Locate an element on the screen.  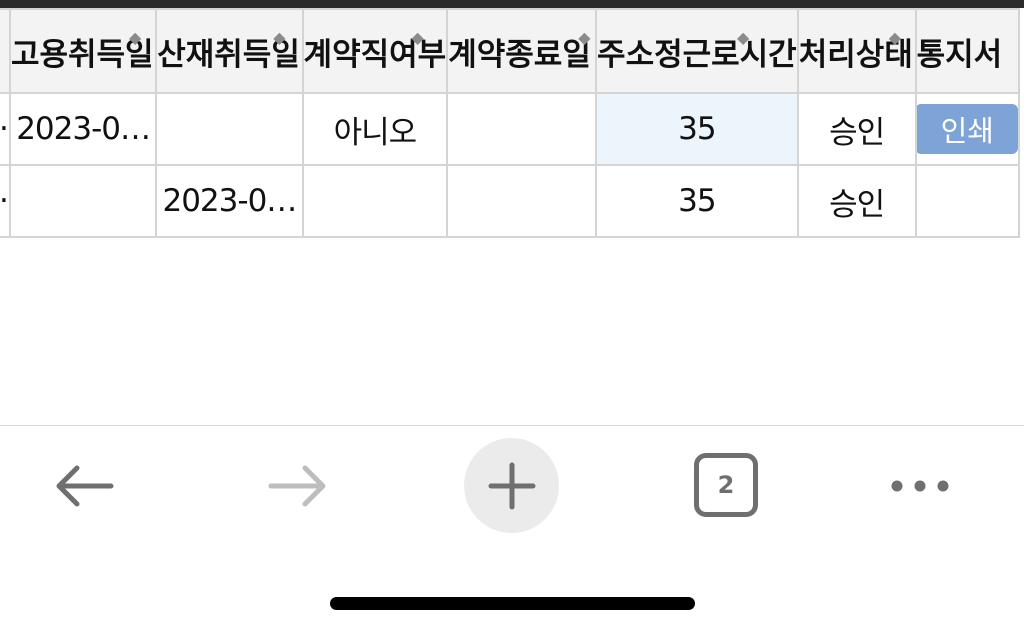
more-button is located at coordinates (920, 486).